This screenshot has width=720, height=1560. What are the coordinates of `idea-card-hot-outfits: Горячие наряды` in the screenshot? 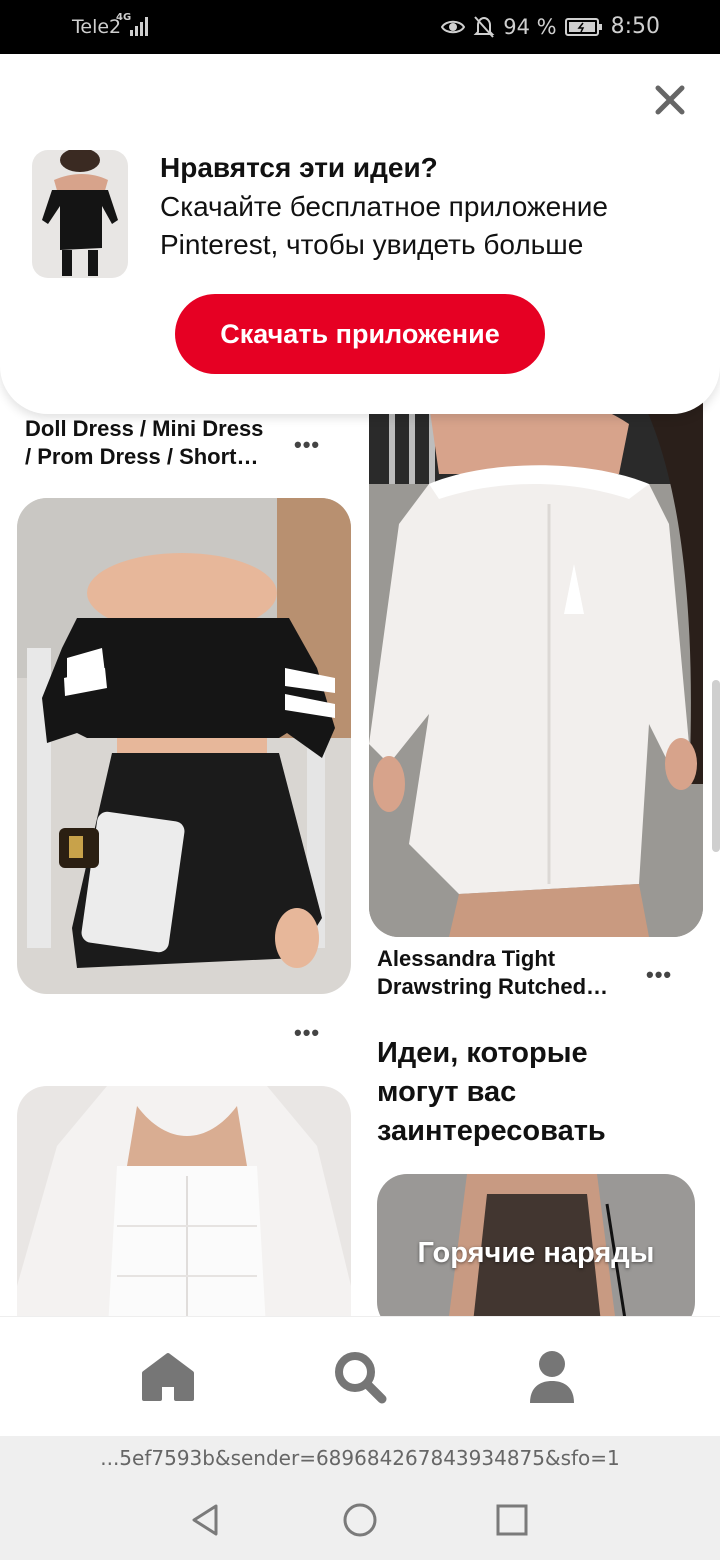 It's located at (536, 1245).